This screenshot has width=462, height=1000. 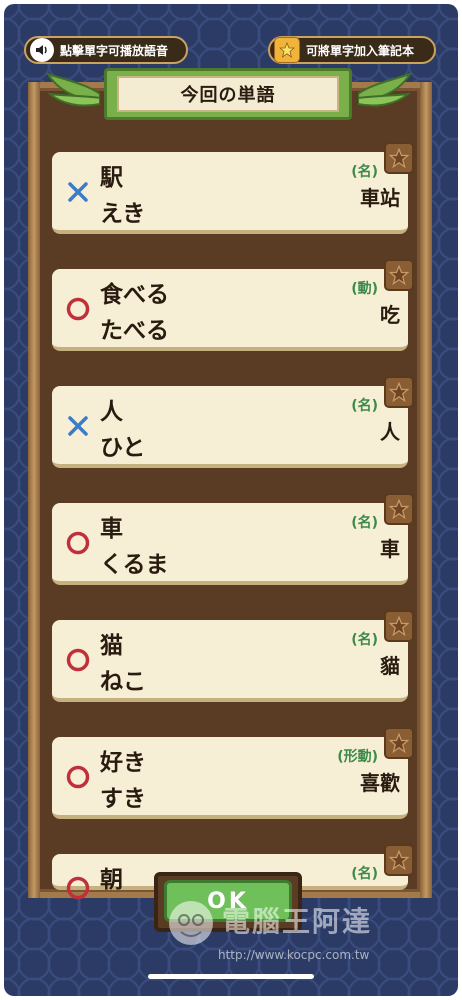 I want to click on word-kanji: 車, so click(x=111, y=526).